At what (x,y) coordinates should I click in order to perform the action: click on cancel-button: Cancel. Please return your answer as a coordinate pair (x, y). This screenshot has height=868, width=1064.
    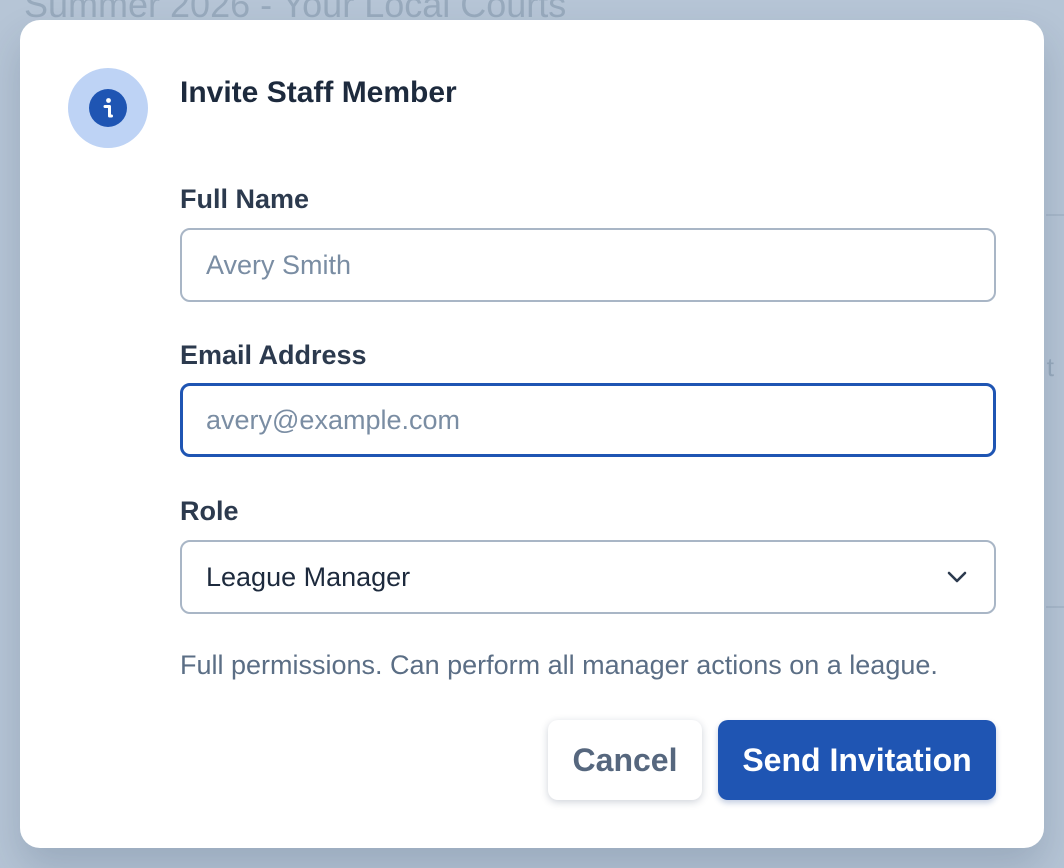
    Looking at the image, I should click on (625, 760).